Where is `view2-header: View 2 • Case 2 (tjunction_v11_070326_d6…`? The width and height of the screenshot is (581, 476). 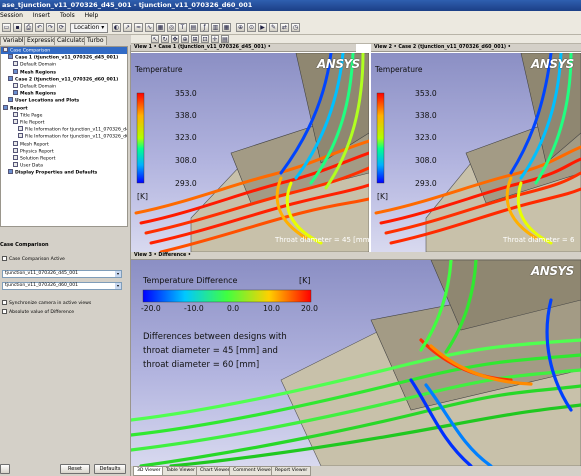
view2-header: View 2 • Case 2 (tjunction_v11_070326_d6… is located at coordinates (476, 48).